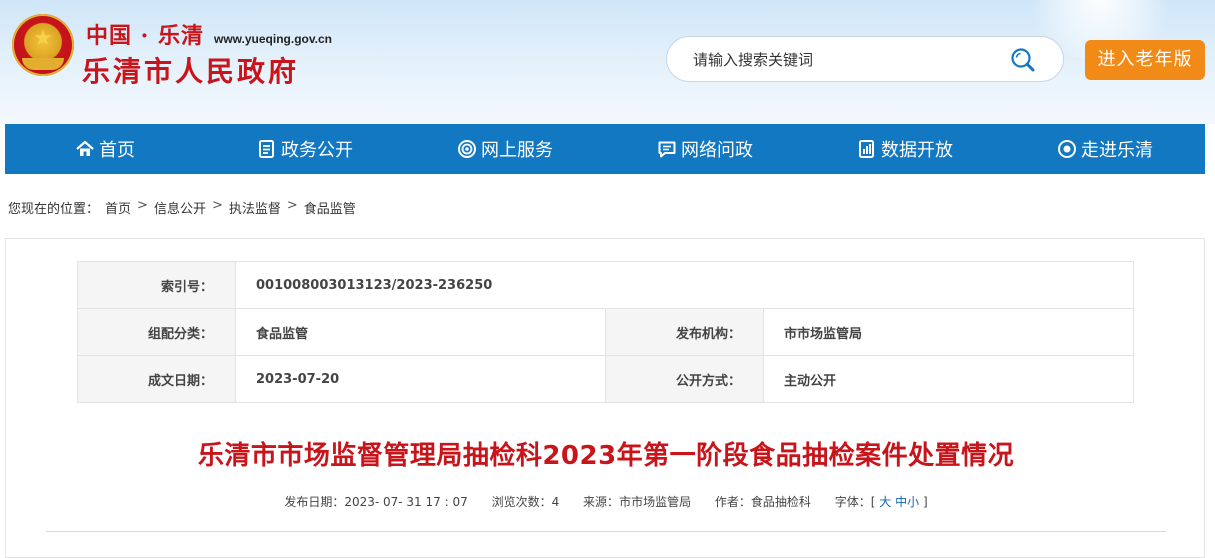  I want to click on breadcrumb-link-info: 信息公开, so click(180, 207).